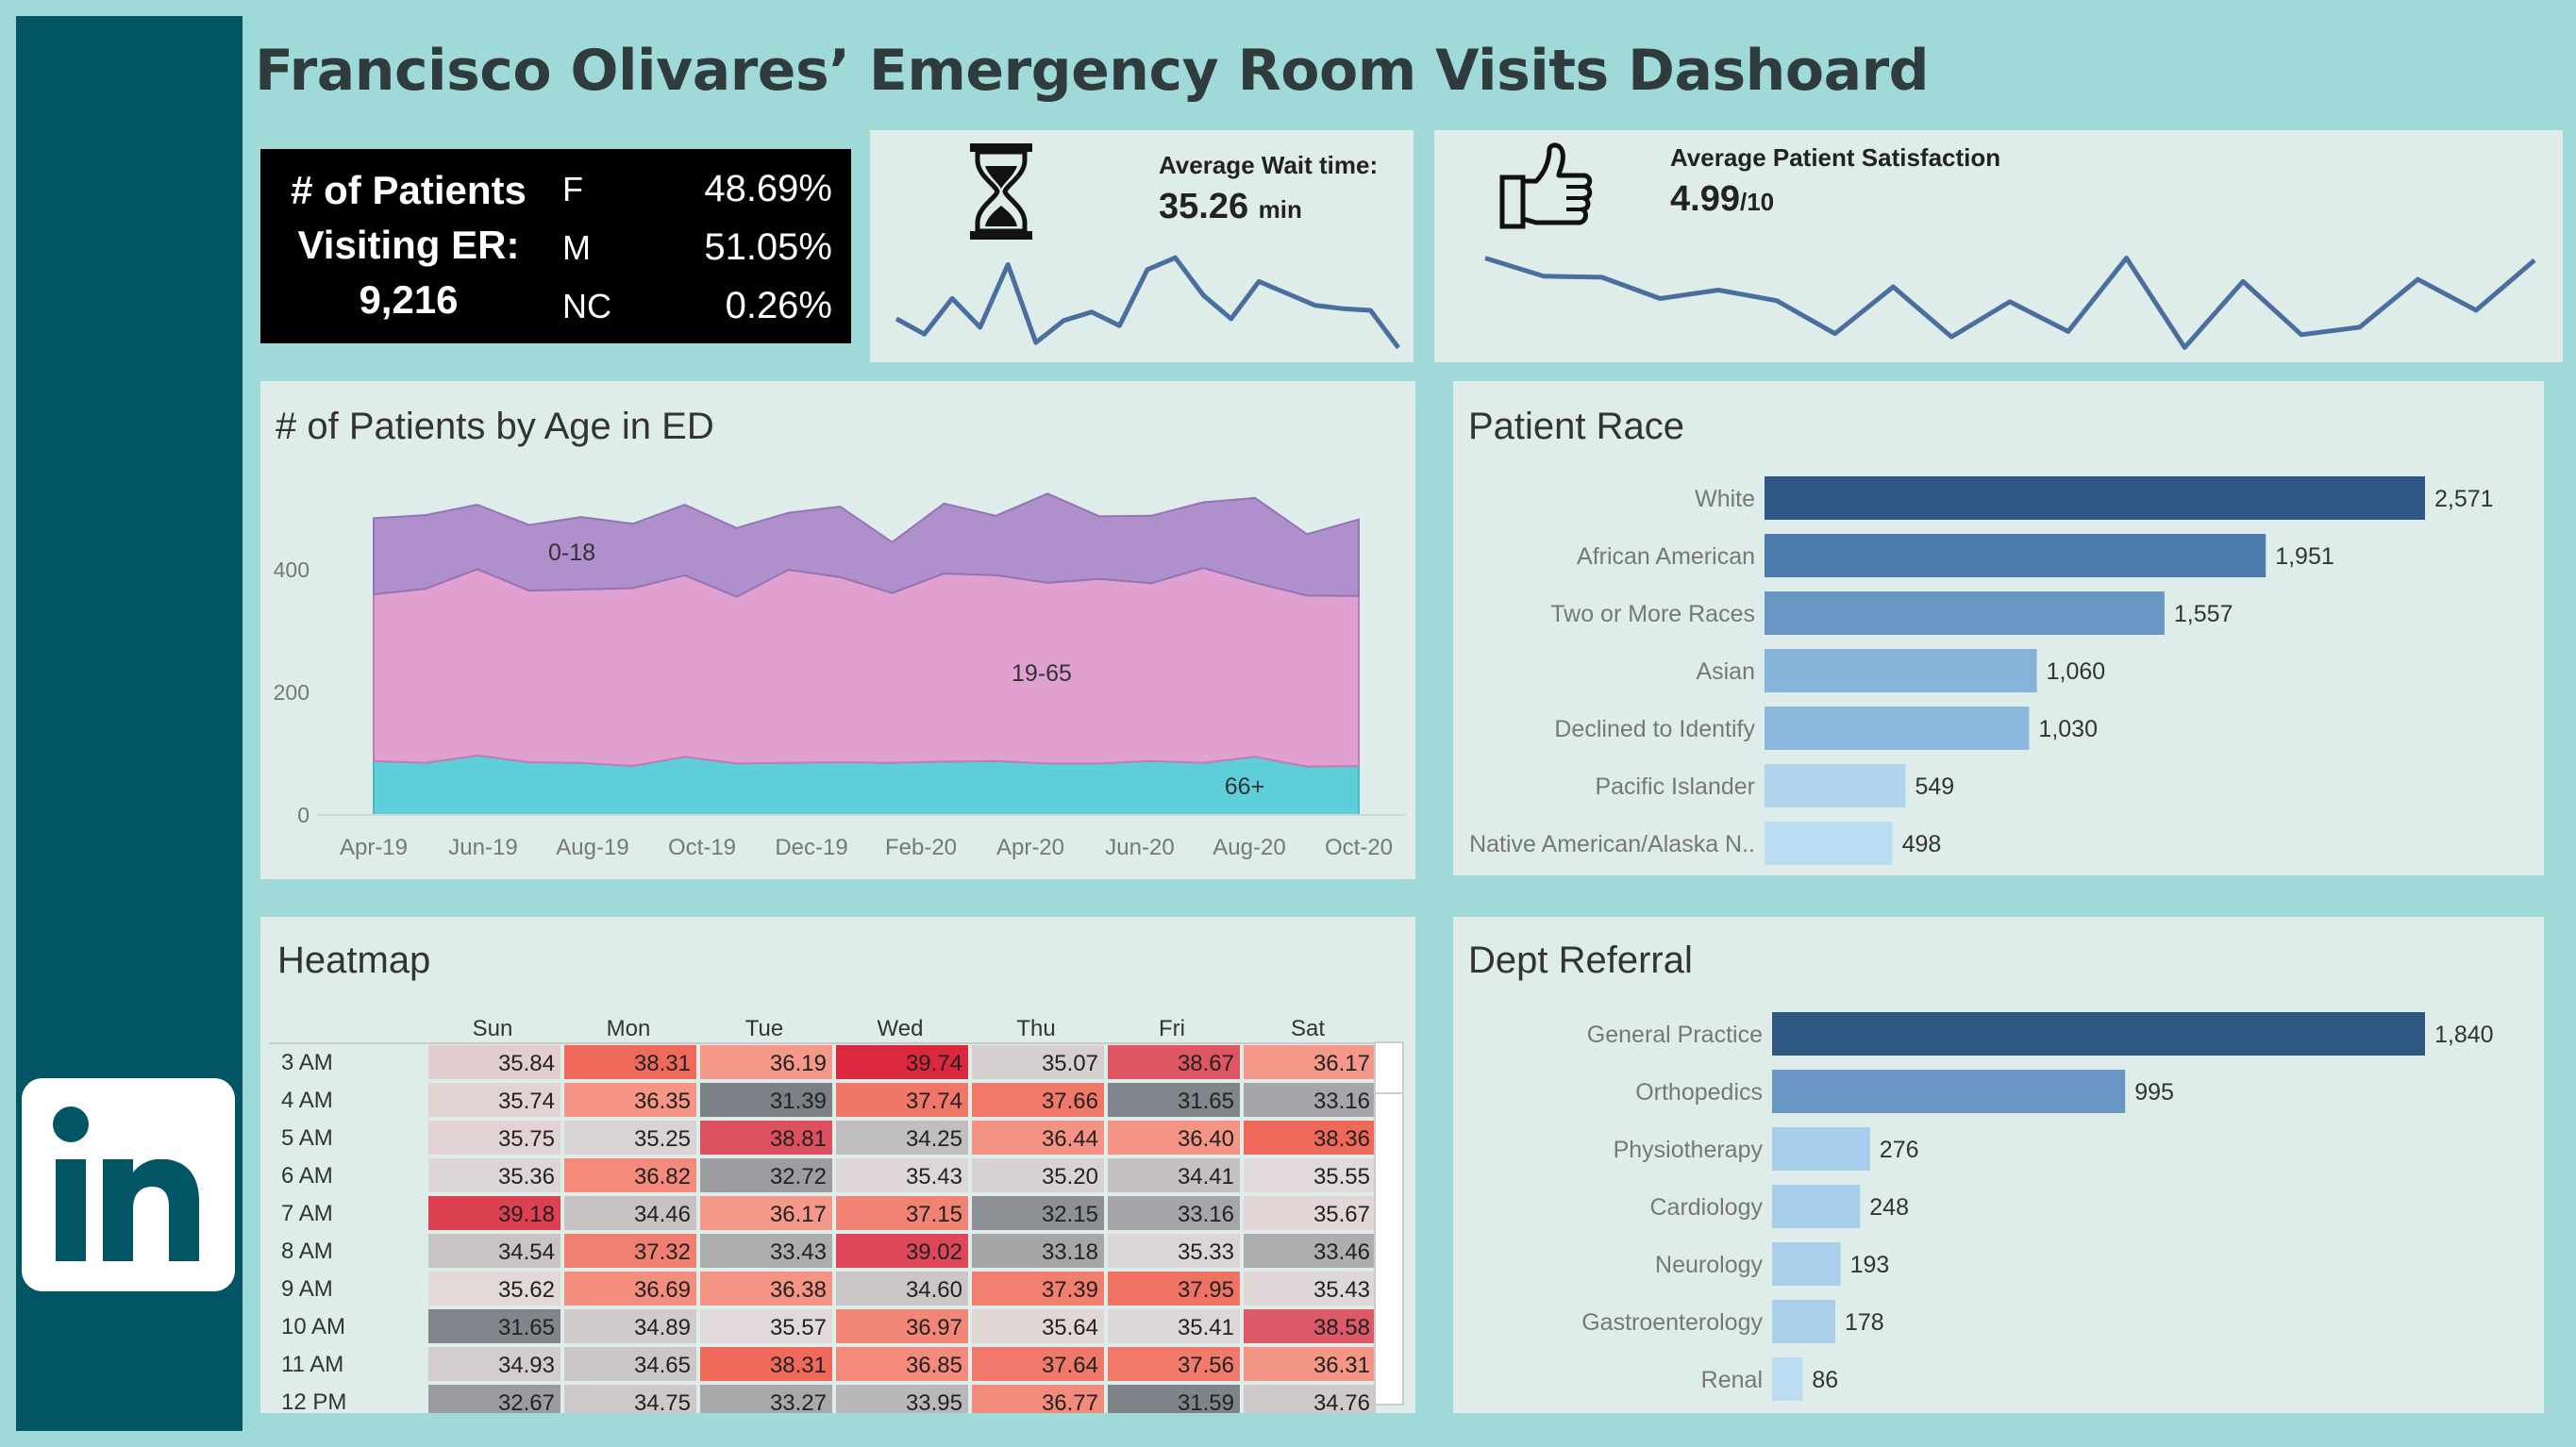  What do you see at coordinates (1389, 1223) in the screenshot?
I see `heatmap-scrollbar` at bounding box center [1389, 1223].